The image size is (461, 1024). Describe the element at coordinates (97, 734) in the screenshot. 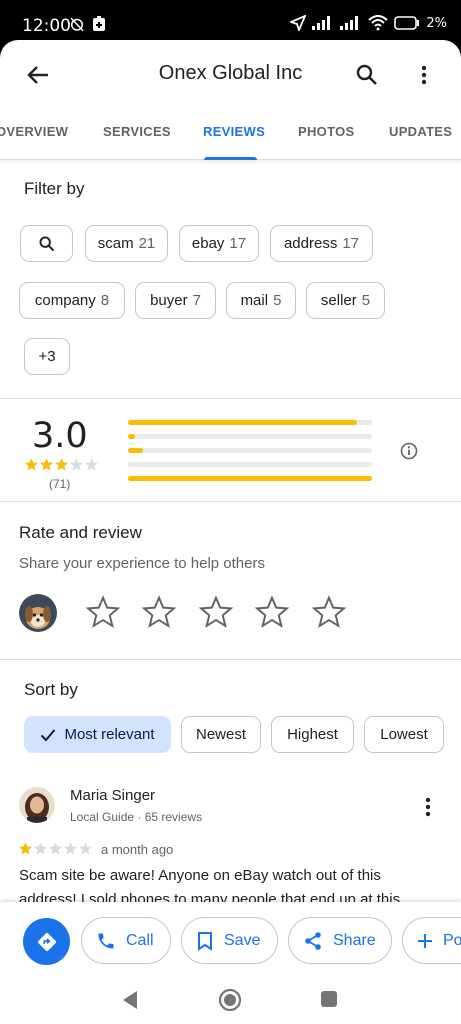

I see `sort-chip-most-relevant: Most relevant` at that location.